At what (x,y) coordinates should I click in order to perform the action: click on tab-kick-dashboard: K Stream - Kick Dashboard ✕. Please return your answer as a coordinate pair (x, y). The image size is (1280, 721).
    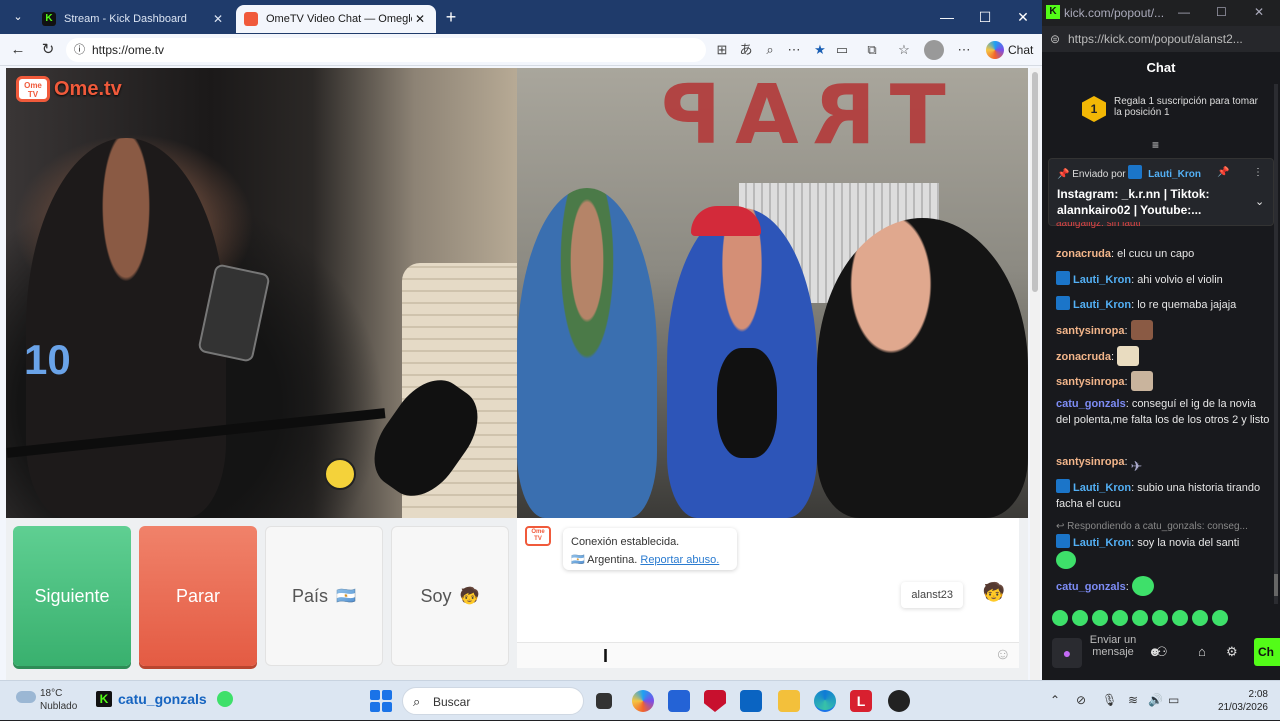
    Looking at the image, I should click on (134, 19).